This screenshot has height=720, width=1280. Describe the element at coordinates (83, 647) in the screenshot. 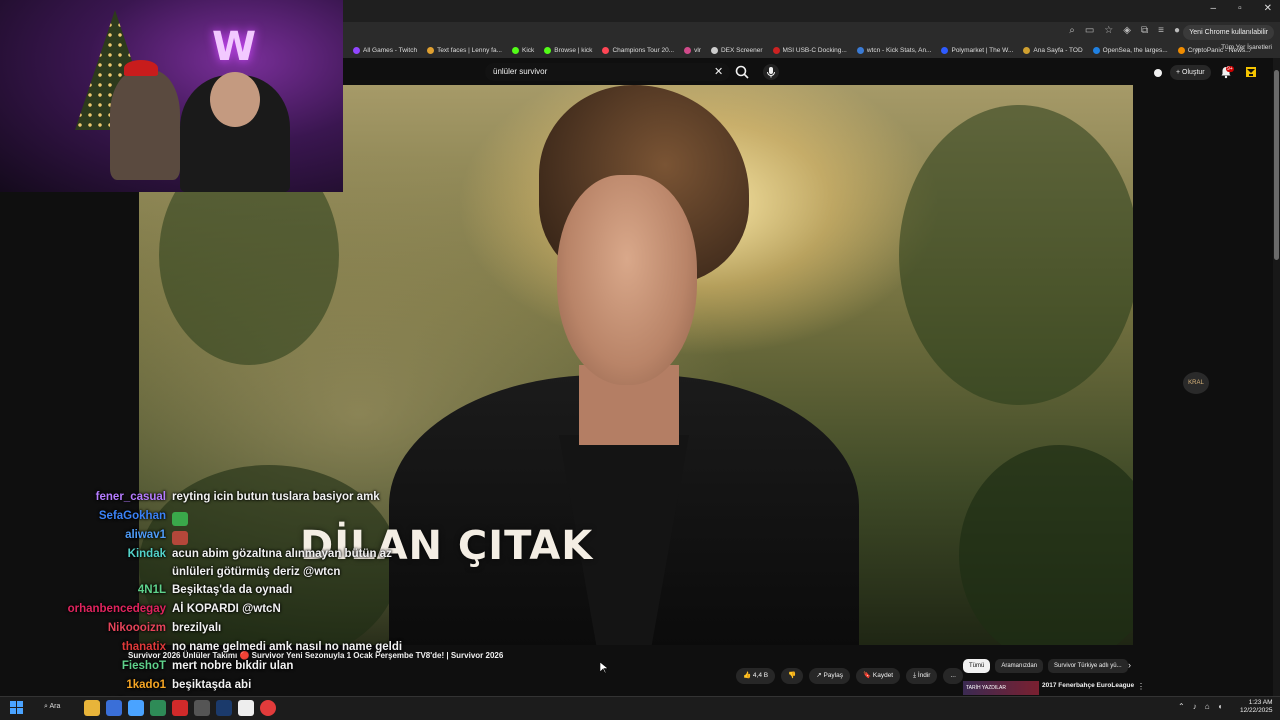

I see `chat-username: thanatix` at that location.